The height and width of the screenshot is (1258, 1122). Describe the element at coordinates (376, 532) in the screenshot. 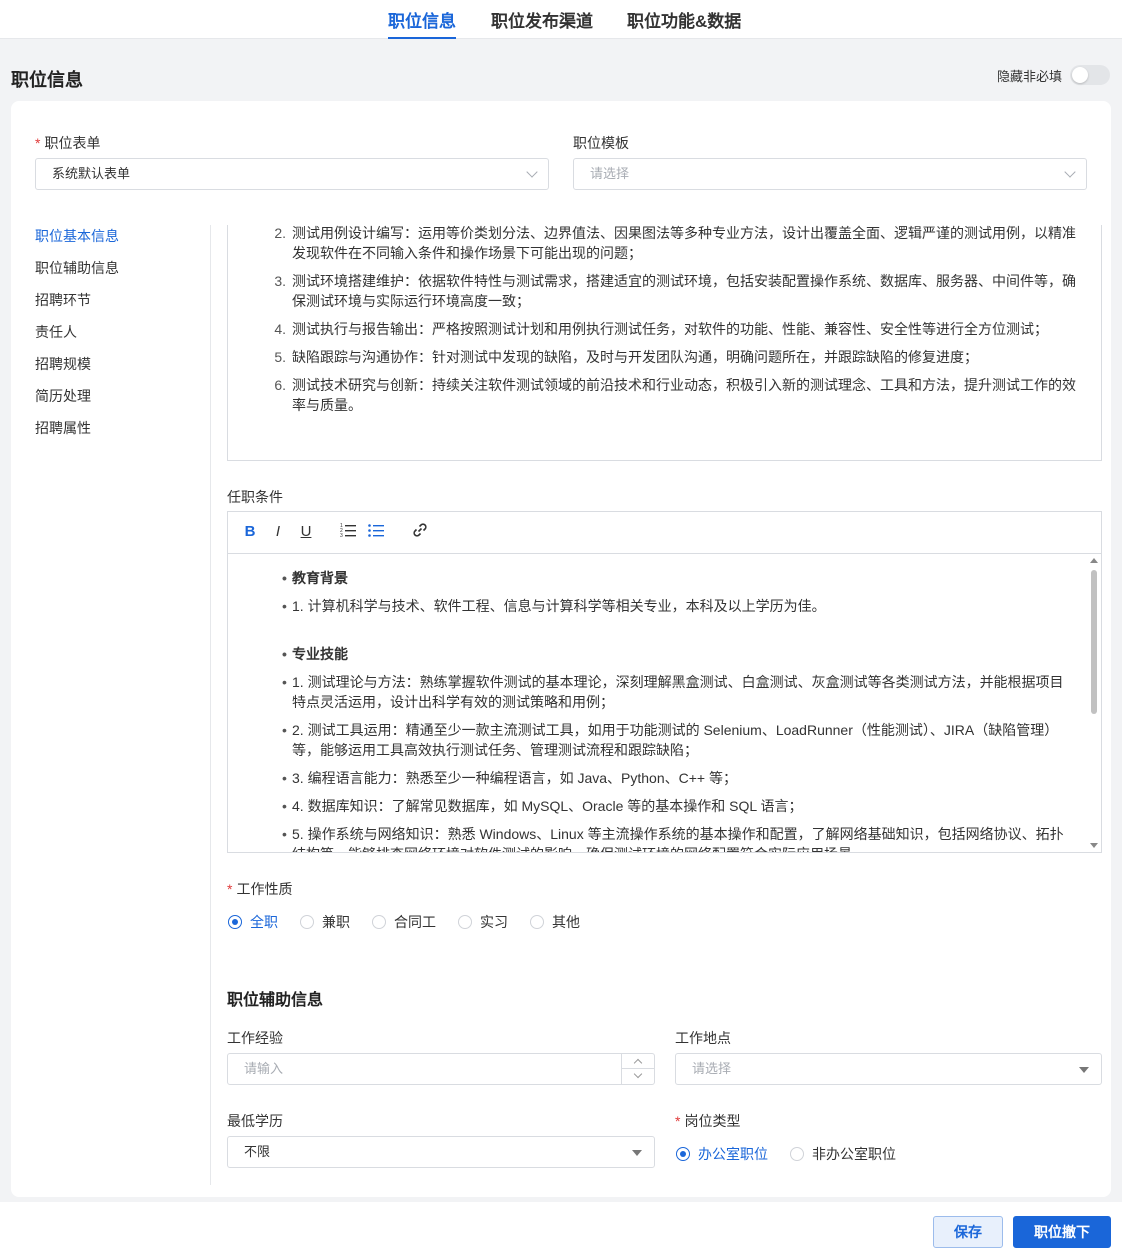

I see `bullet-list-icon` at that location.